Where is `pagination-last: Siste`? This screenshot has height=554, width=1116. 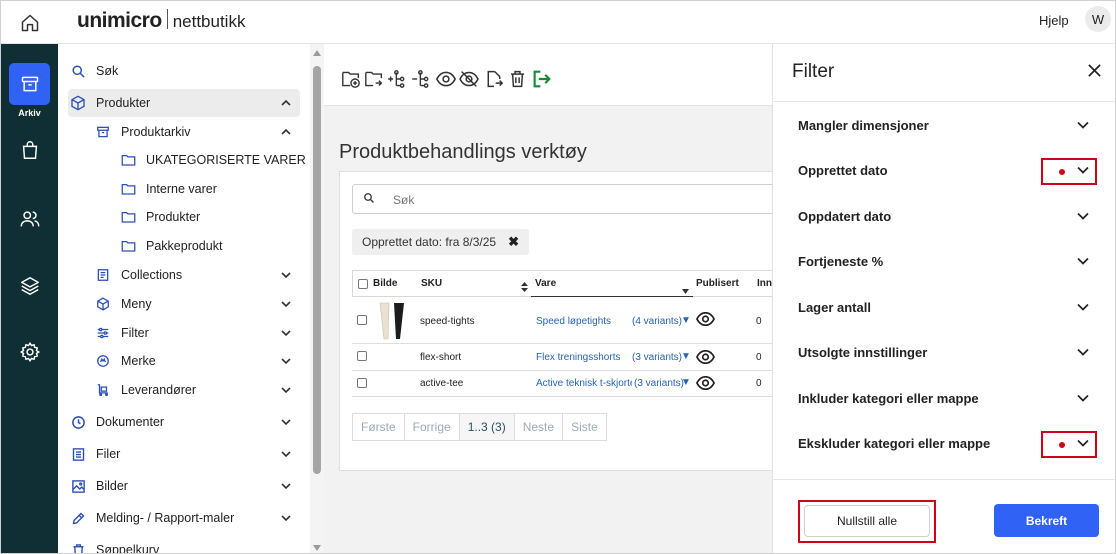
pagination-last: Siste is located at coordinates (584, 427).